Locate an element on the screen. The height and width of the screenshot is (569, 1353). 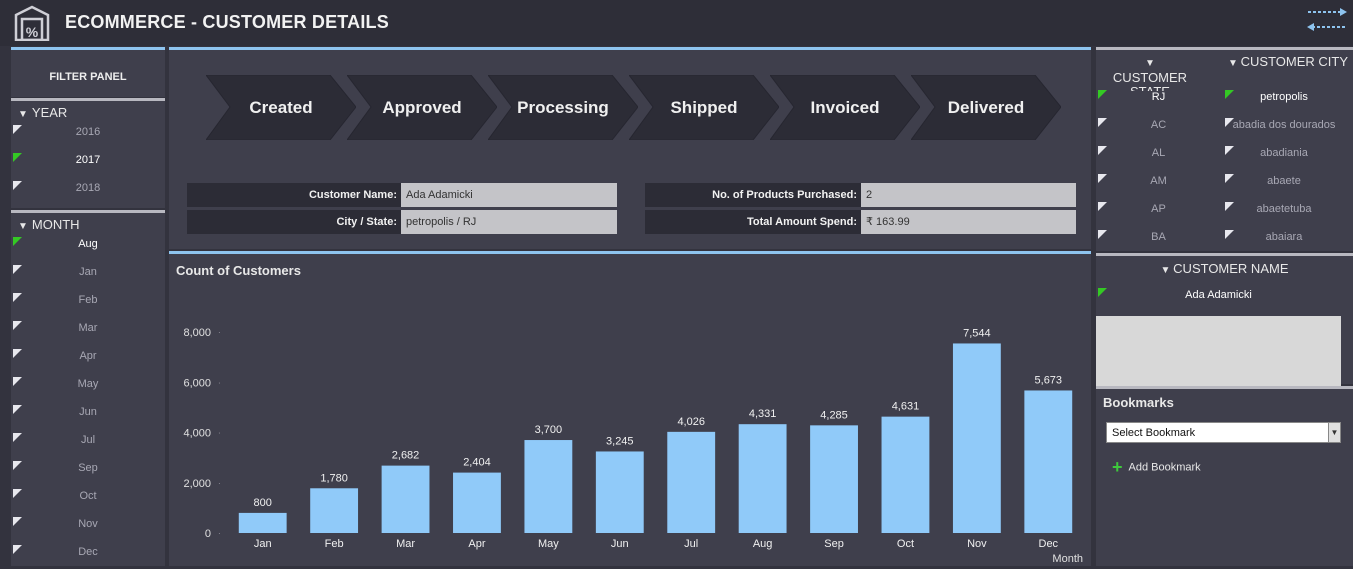
process-step-delivered: Delivered is located at coordinates (986, 107).